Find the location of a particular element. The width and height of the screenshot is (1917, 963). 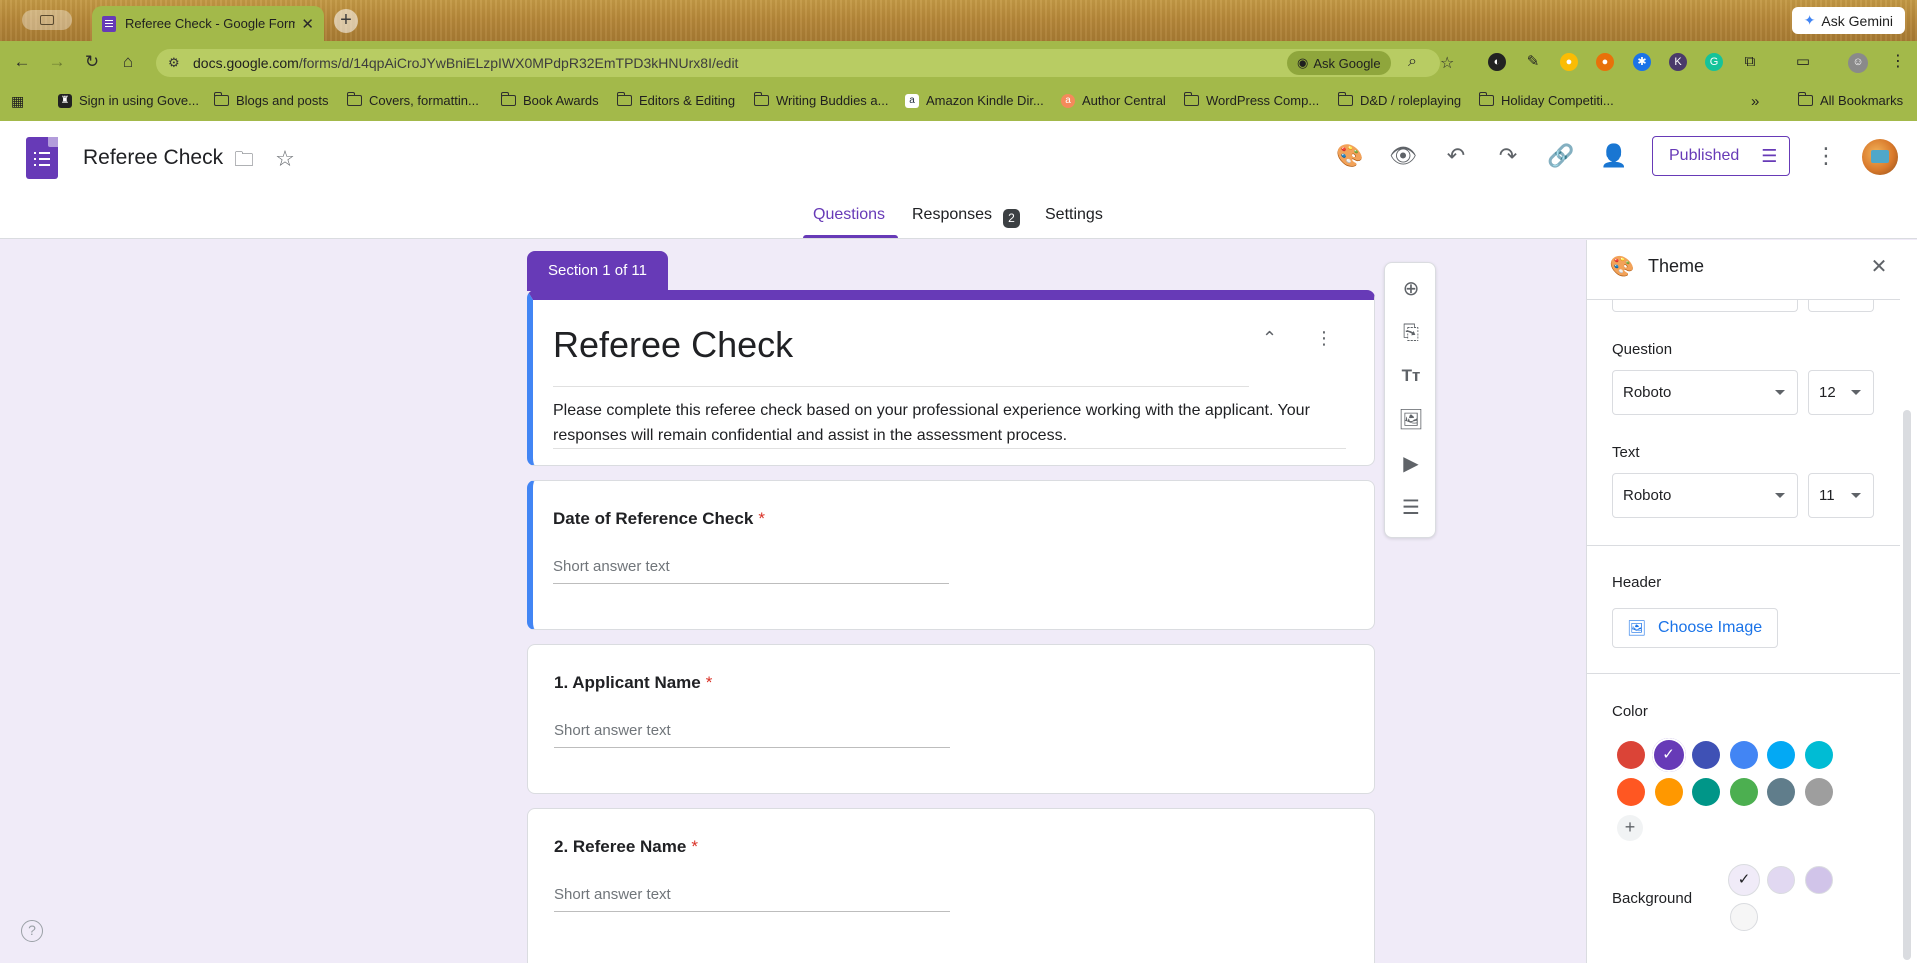

tab-settings: Settings is located at coordinates (1074, 215).